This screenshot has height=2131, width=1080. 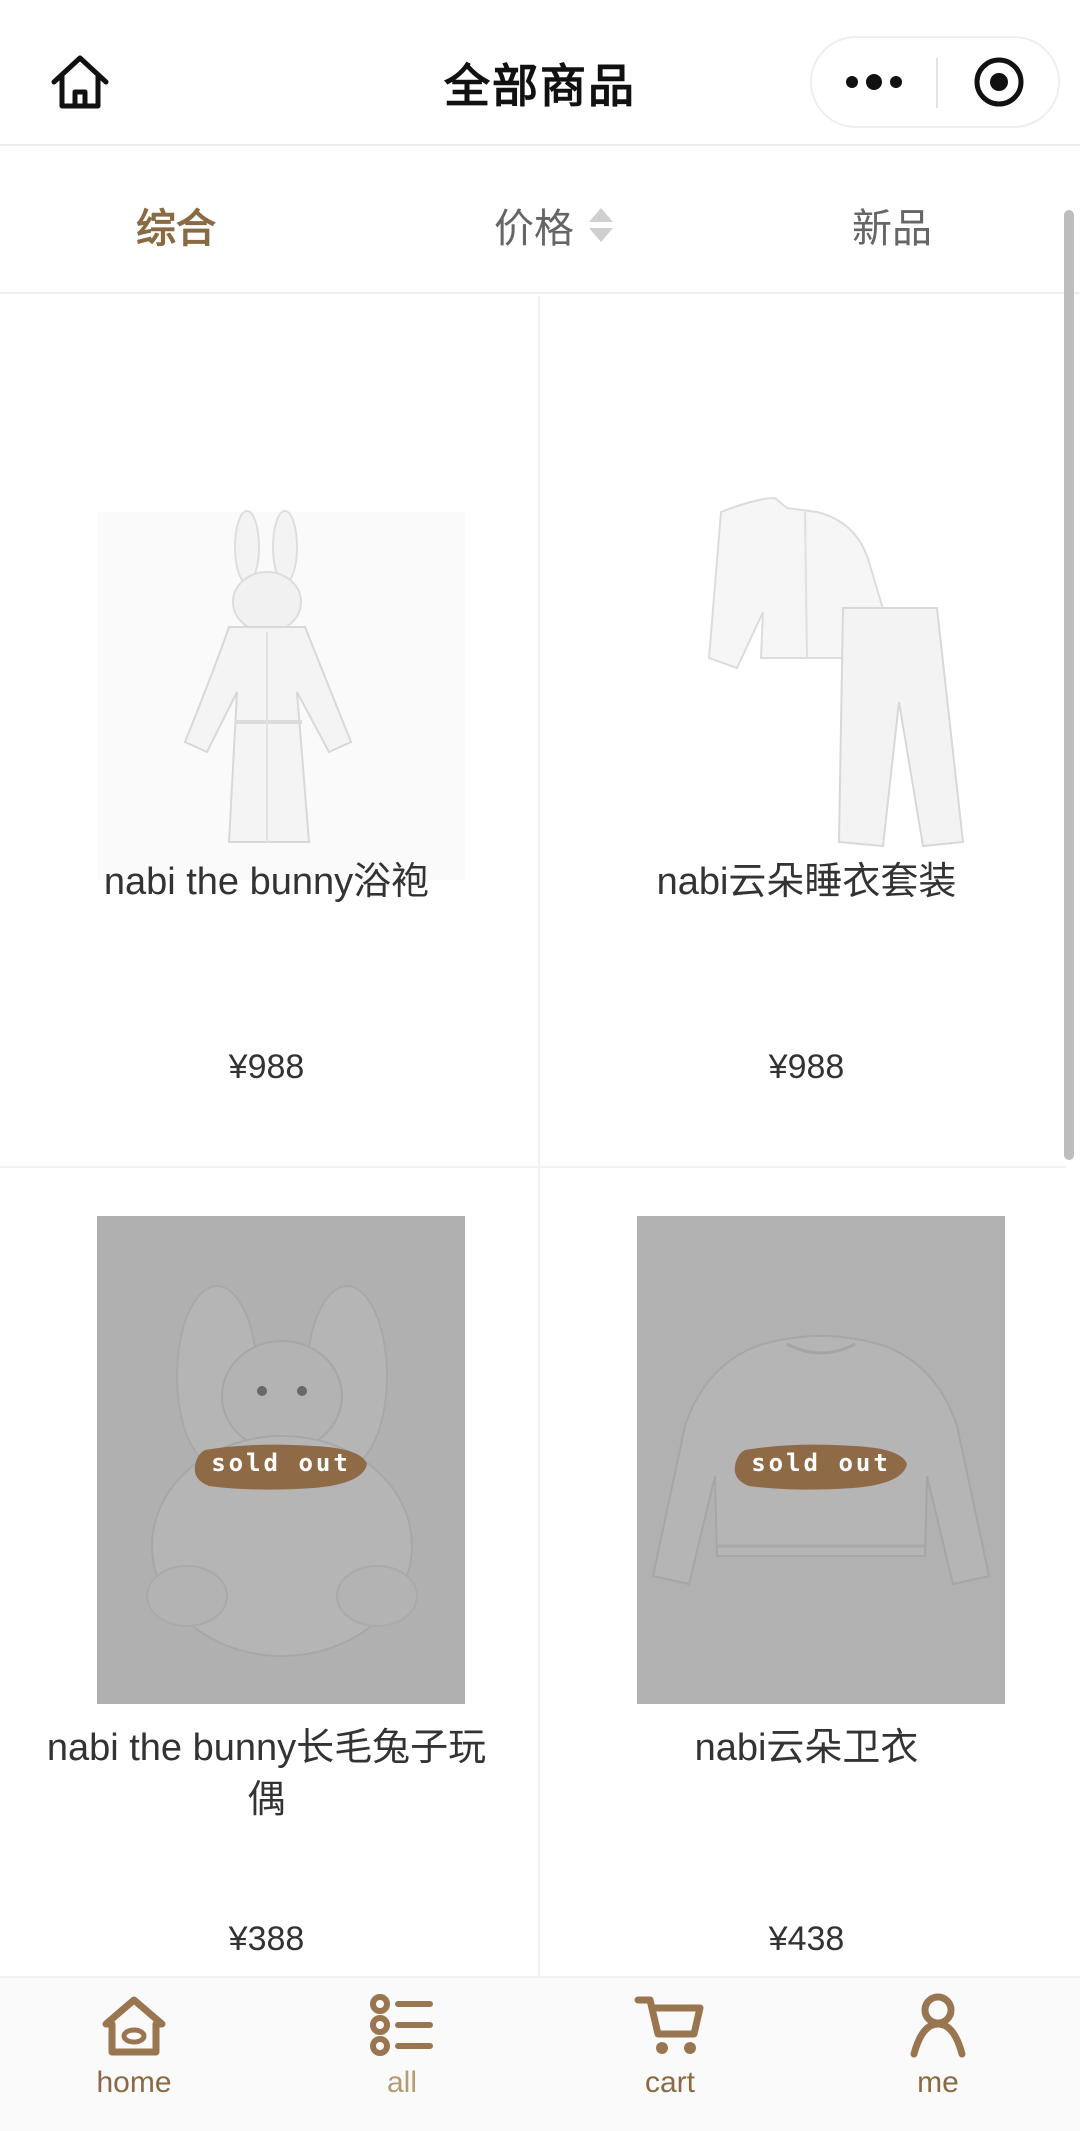 What do you see at coordinates (402, 2057) in the screenshot?
I see `tab-all: all` at bounding box center [402, 2057].